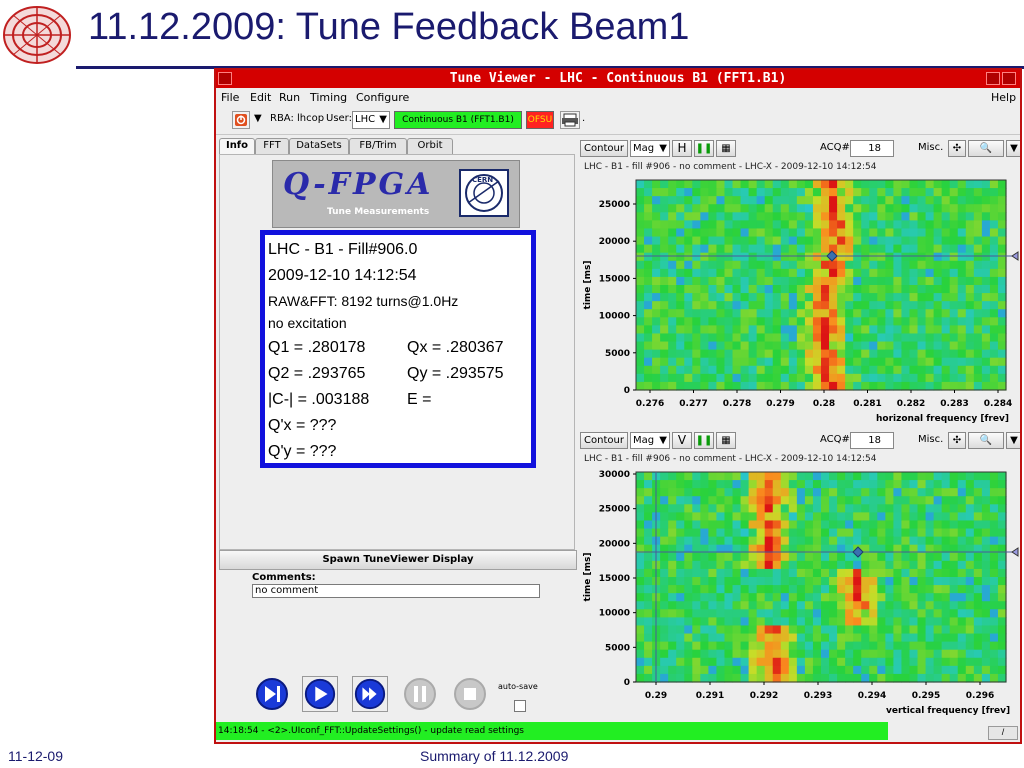 The image size is (1024, 768). Describe the element at coordinates (1009, 78) in the screenshot. I see `window-close-icon` at that location.